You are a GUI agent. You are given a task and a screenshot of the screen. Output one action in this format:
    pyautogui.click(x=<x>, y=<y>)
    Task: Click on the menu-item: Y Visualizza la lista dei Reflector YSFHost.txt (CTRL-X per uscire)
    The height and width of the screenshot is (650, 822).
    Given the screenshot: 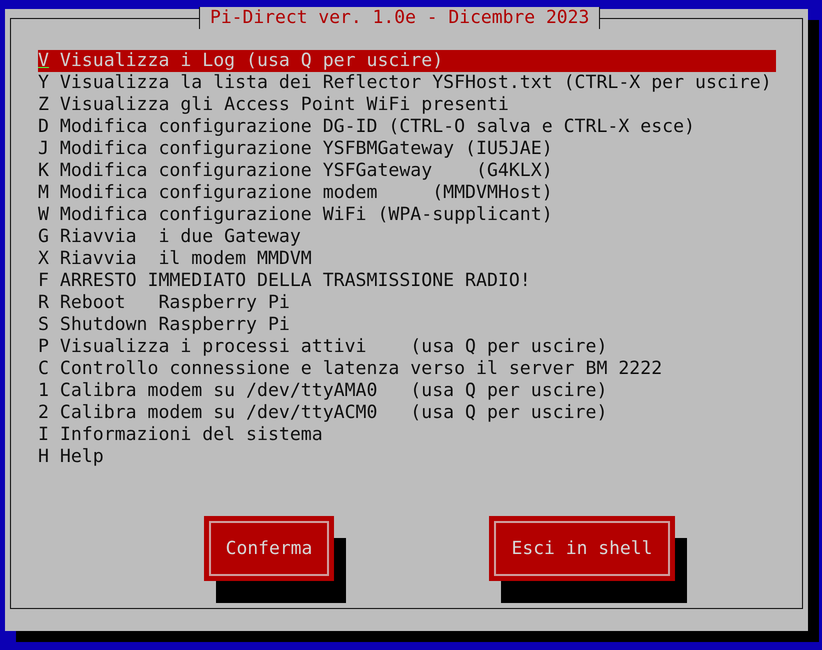 What is the action you would take?
    pyautogui.click(x=407, y=83)
    